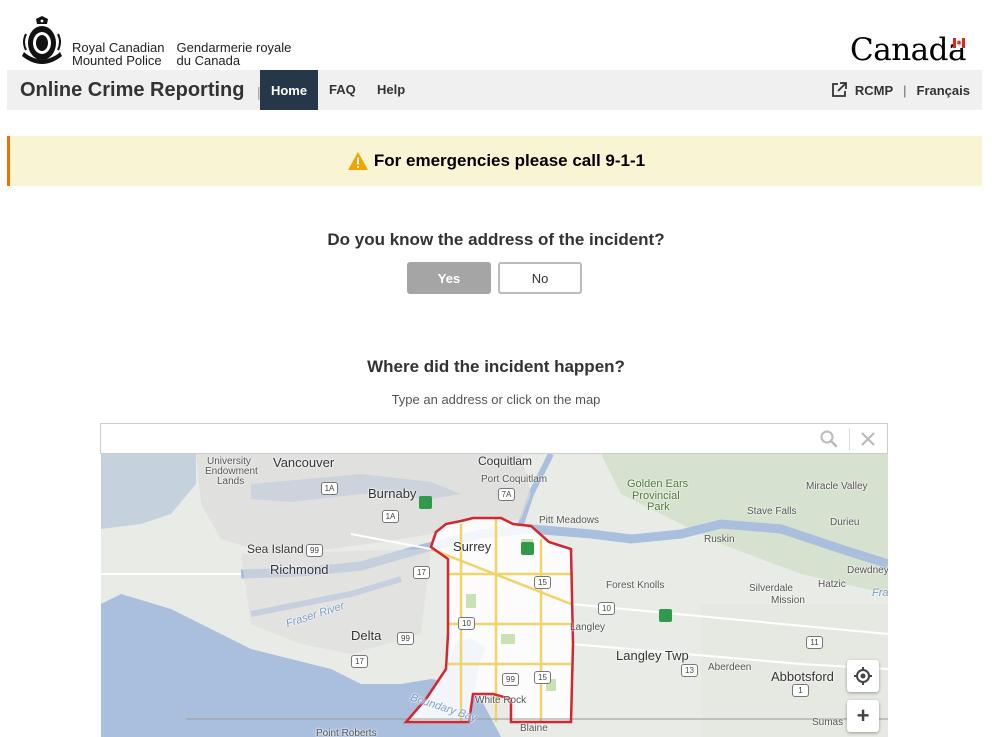  I want to click on search-icon, so click(829, 439).